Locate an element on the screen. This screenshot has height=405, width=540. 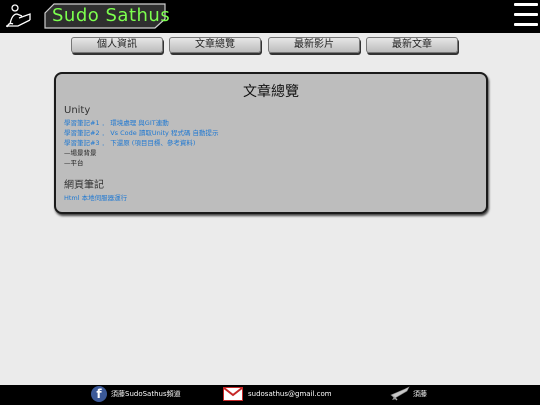
email-link: sudosathus@gmail.com is located at coordinates (290, 394).